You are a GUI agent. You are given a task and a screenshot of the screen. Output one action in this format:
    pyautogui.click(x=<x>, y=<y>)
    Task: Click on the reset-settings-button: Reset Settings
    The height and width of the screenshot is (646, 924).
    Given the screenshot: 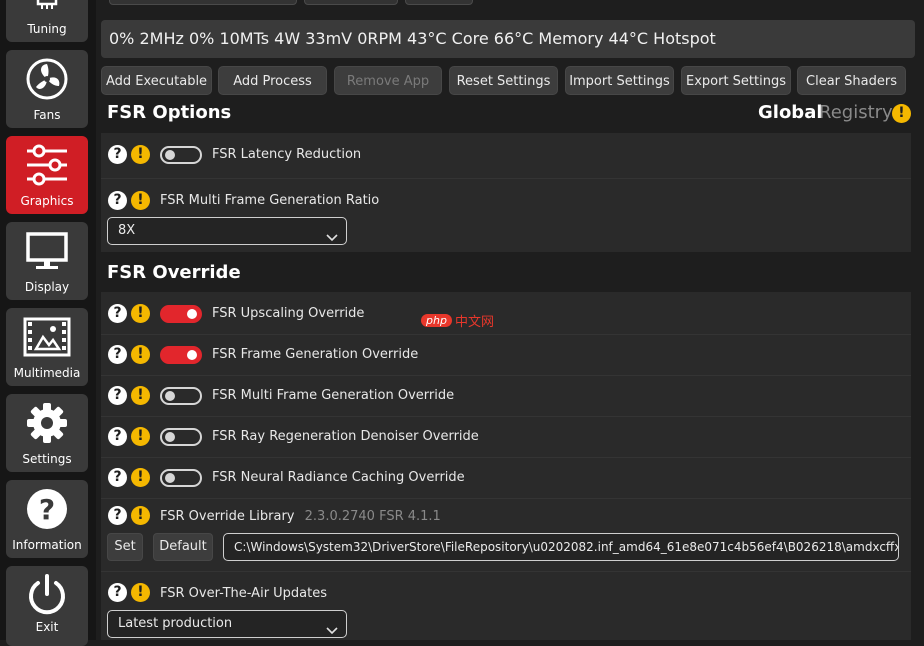 What is the action you would take?
    pyautogui.click(x=503, y=80)
    